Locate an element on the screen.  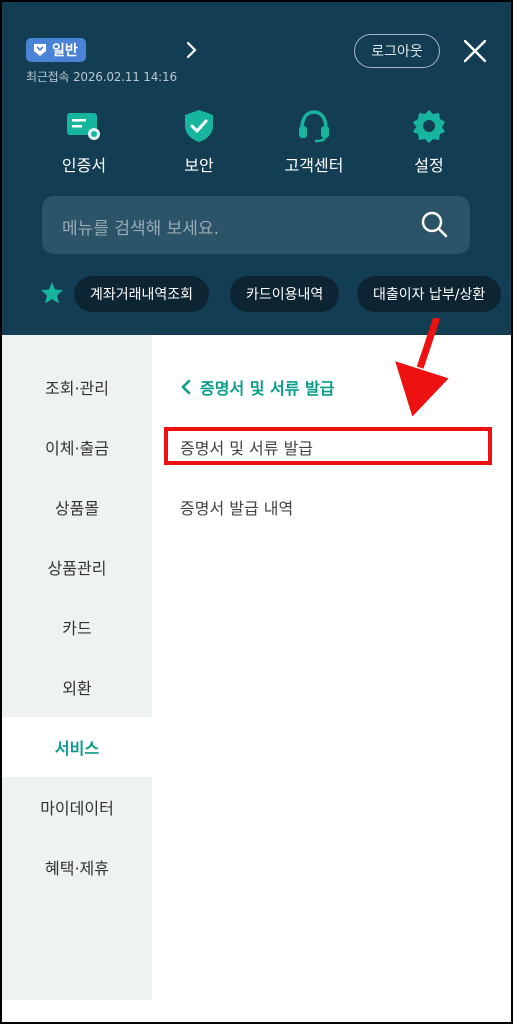
grade-badge: 일반 is located at coordinates (56, 50).